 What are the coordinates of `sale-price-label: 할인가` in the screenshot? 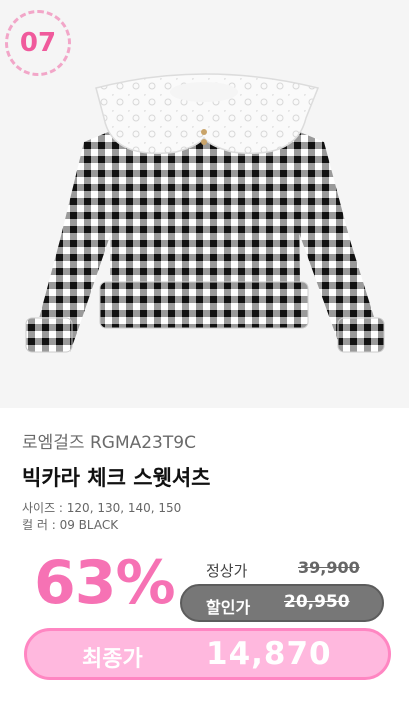 It's located at (228, 607).